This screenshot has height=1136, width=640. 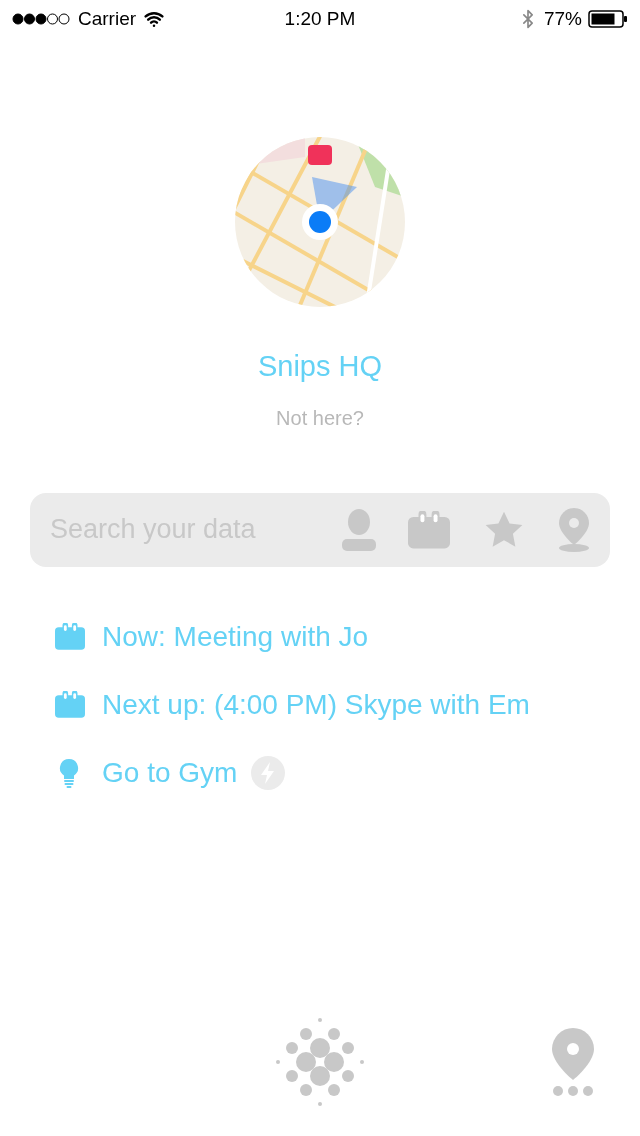 I want to click on battery-percent: 77%, so click(x=562, y=18).